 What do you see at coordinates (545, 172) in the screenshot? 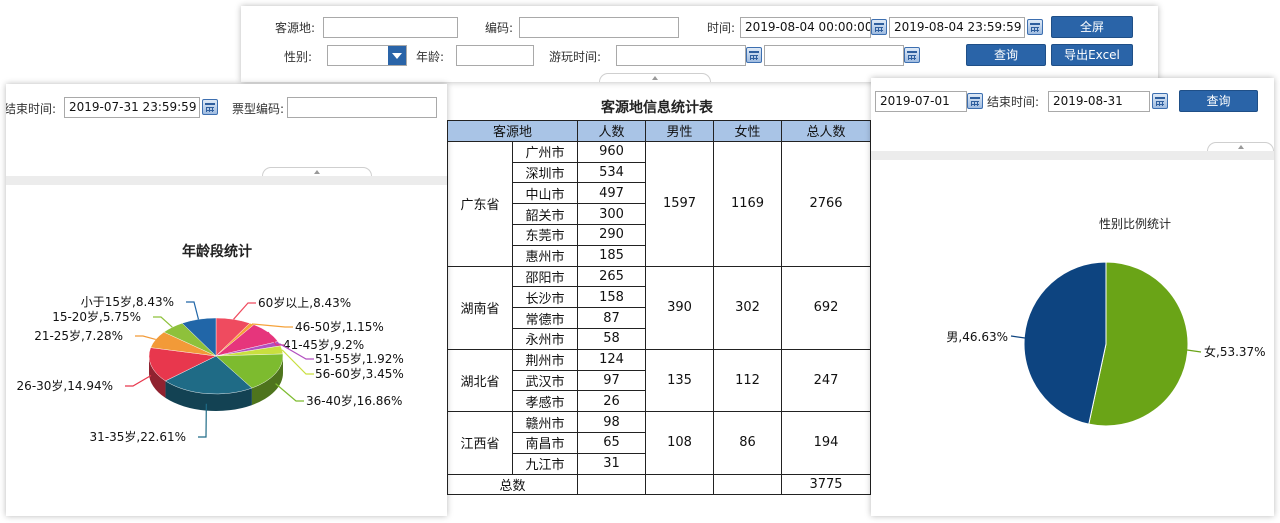
I see `city-cell: 深圳市` at bounding box center [545, 172].